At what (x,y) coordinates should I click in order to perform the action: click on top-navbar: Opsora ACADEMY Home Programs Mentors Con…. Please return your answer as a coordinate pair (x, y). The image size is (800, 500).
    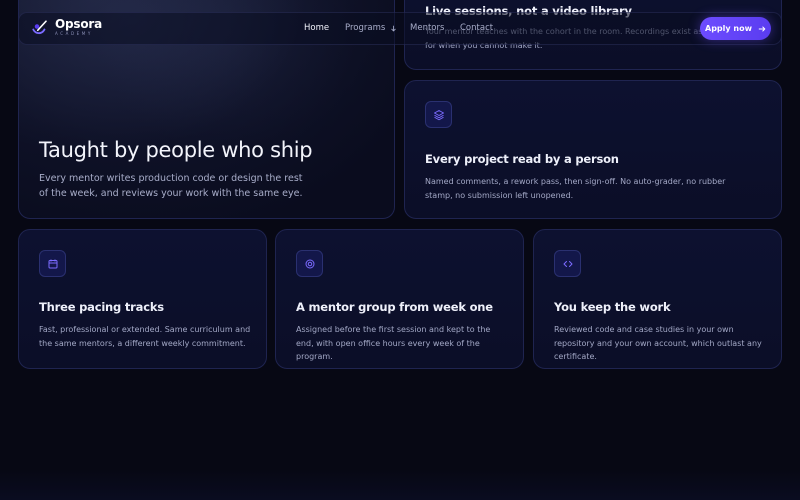
    Looking at the image, I should click on (400, 28).